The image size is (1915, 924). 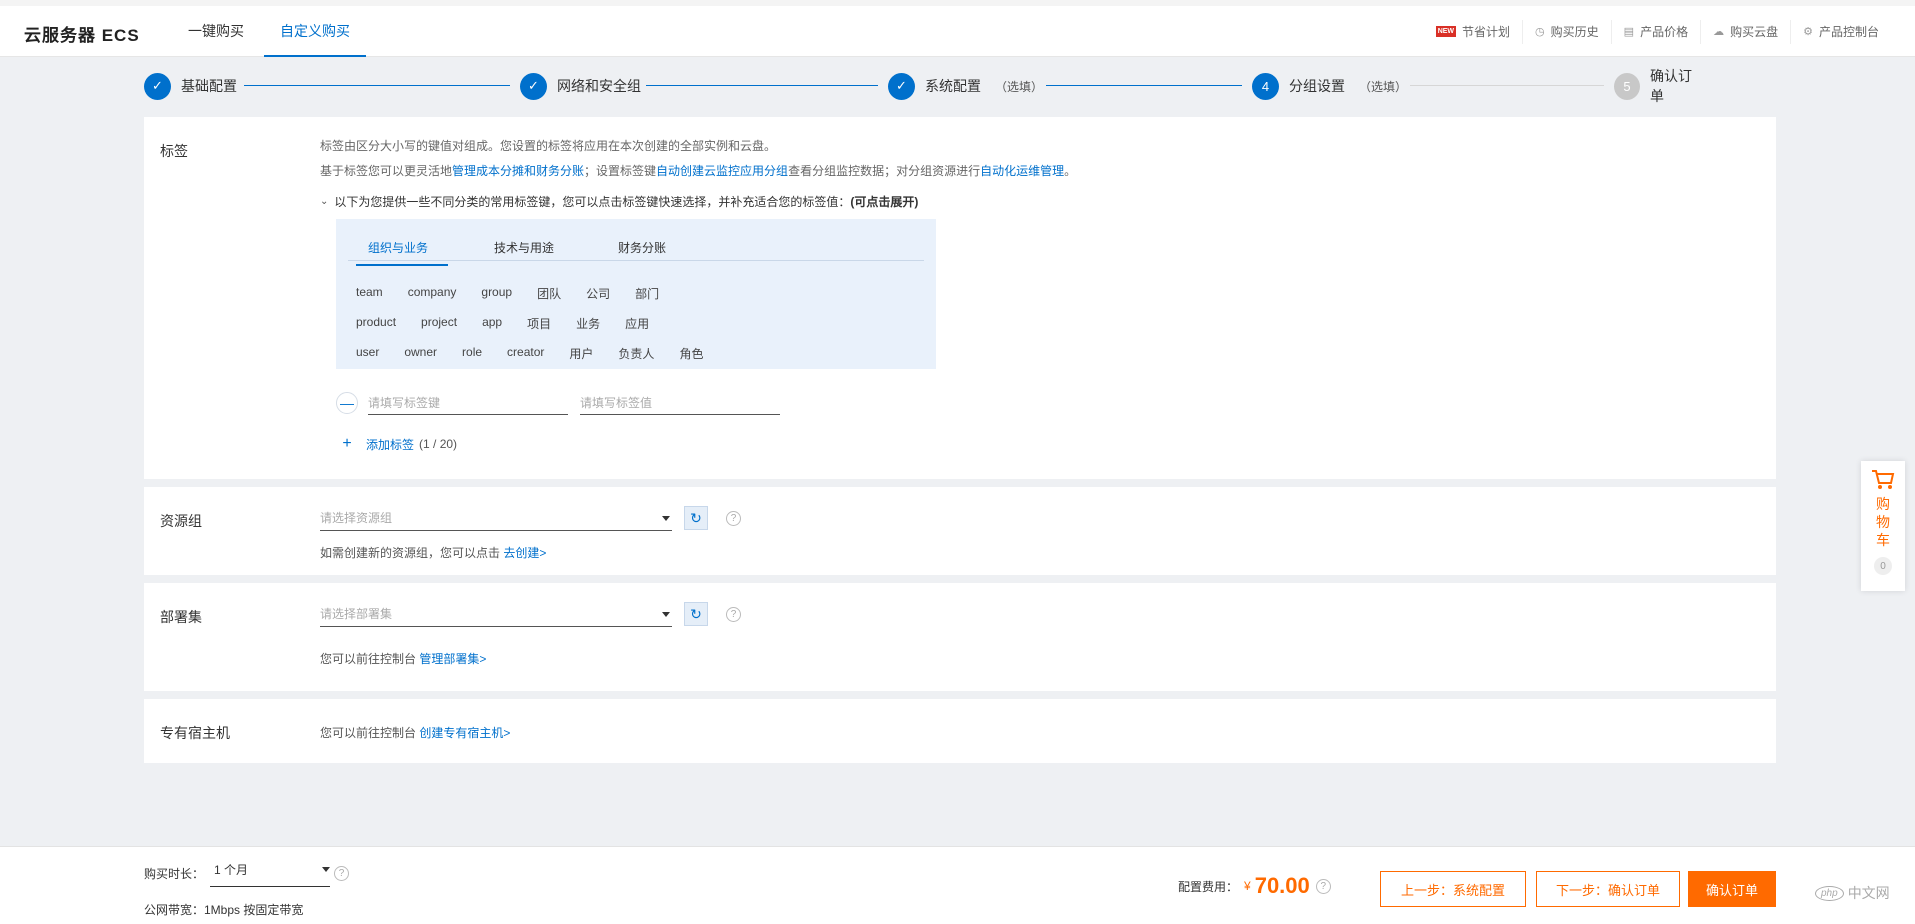 What do you see at coordinates (1629, 32) in the screenshot?
I see `document-icon: ▤` at bounding box center [1629, 32].